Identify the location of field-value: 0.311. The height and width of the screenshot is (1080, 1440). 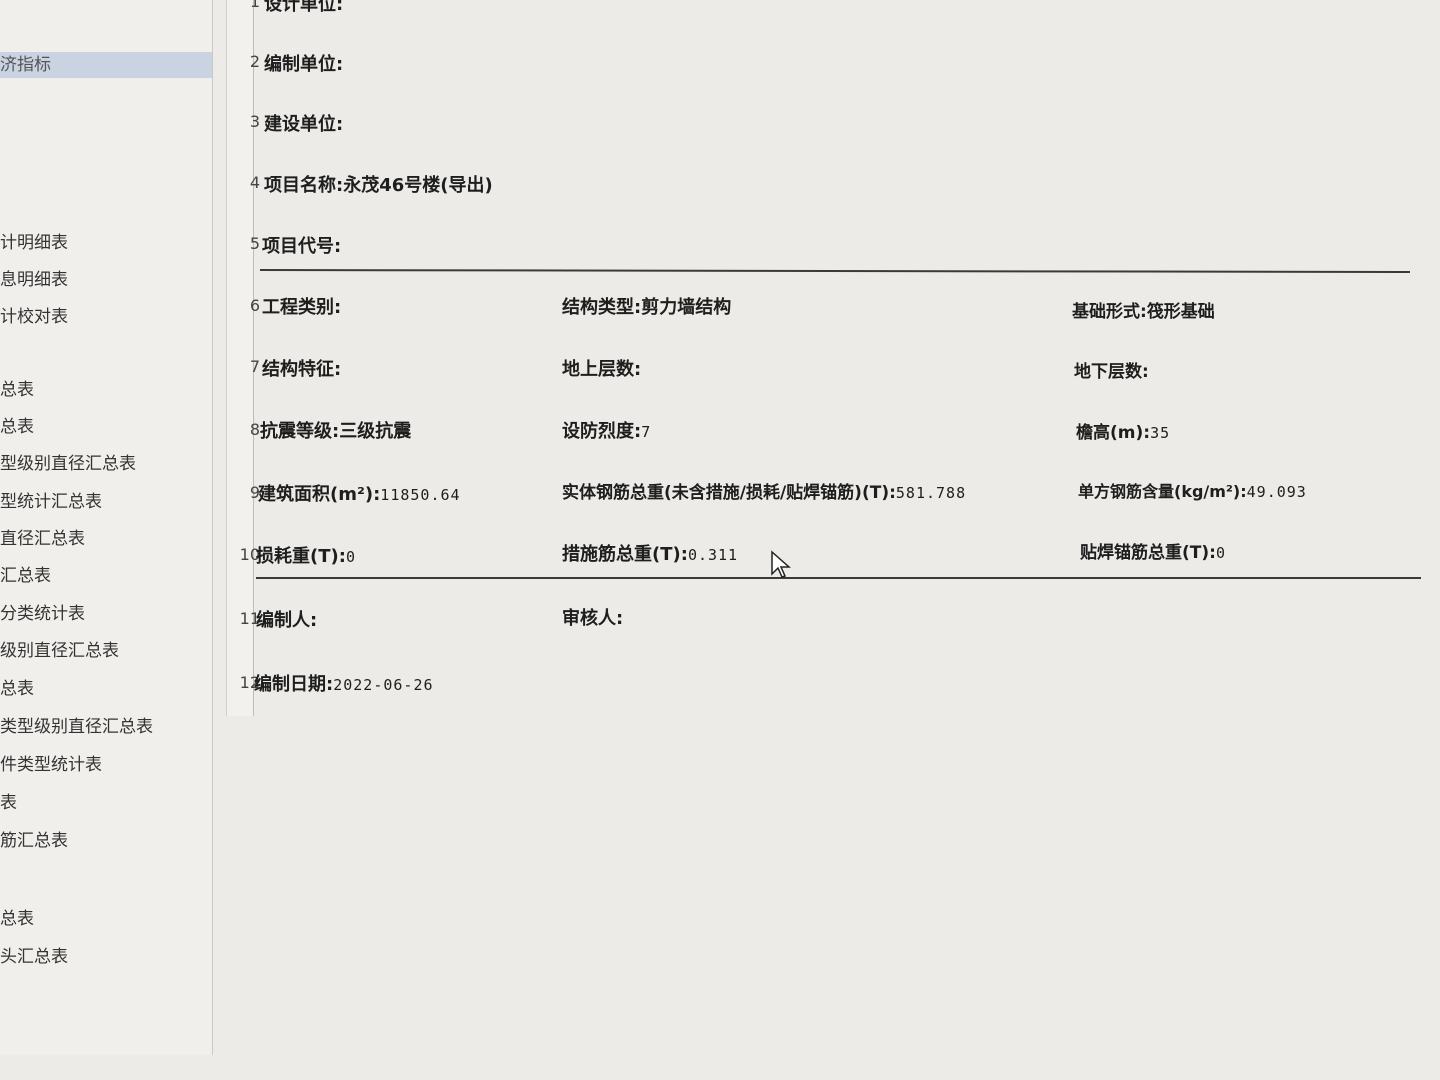
(713, 555).